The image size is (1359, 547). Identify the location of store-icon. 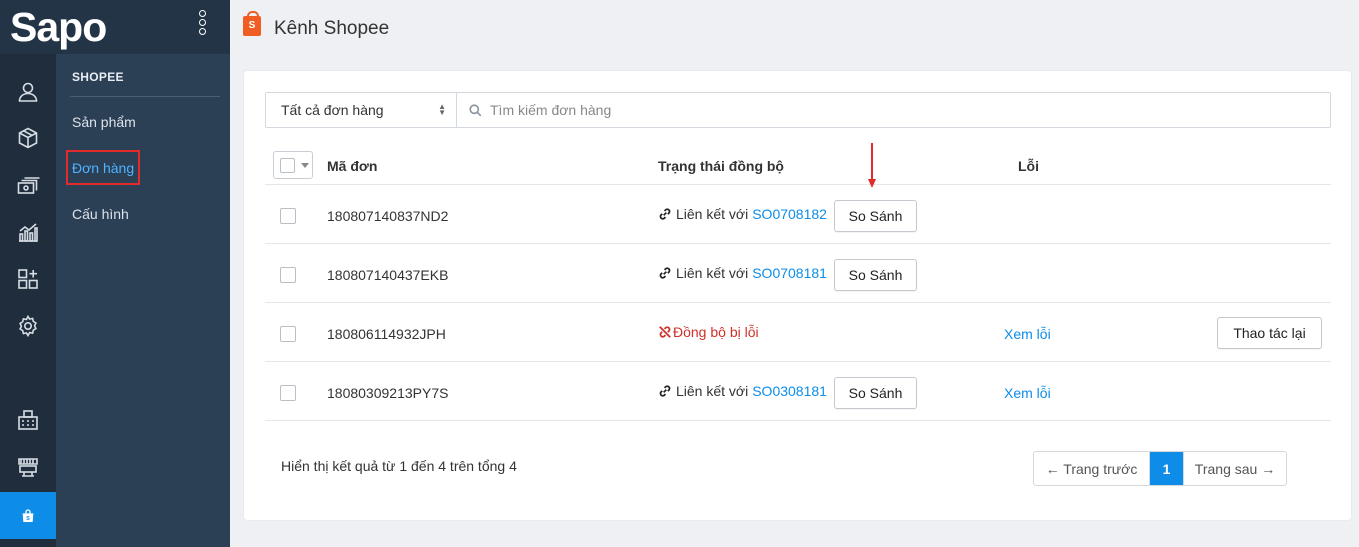
(28, 467).